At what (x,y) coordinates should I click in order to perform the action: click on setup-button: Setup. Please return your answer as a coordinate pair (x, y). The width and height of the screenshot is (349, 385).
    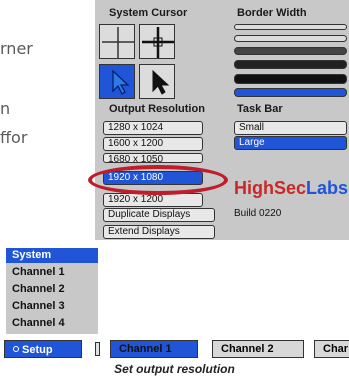
    Looking at the image, I should click on (43, 349).